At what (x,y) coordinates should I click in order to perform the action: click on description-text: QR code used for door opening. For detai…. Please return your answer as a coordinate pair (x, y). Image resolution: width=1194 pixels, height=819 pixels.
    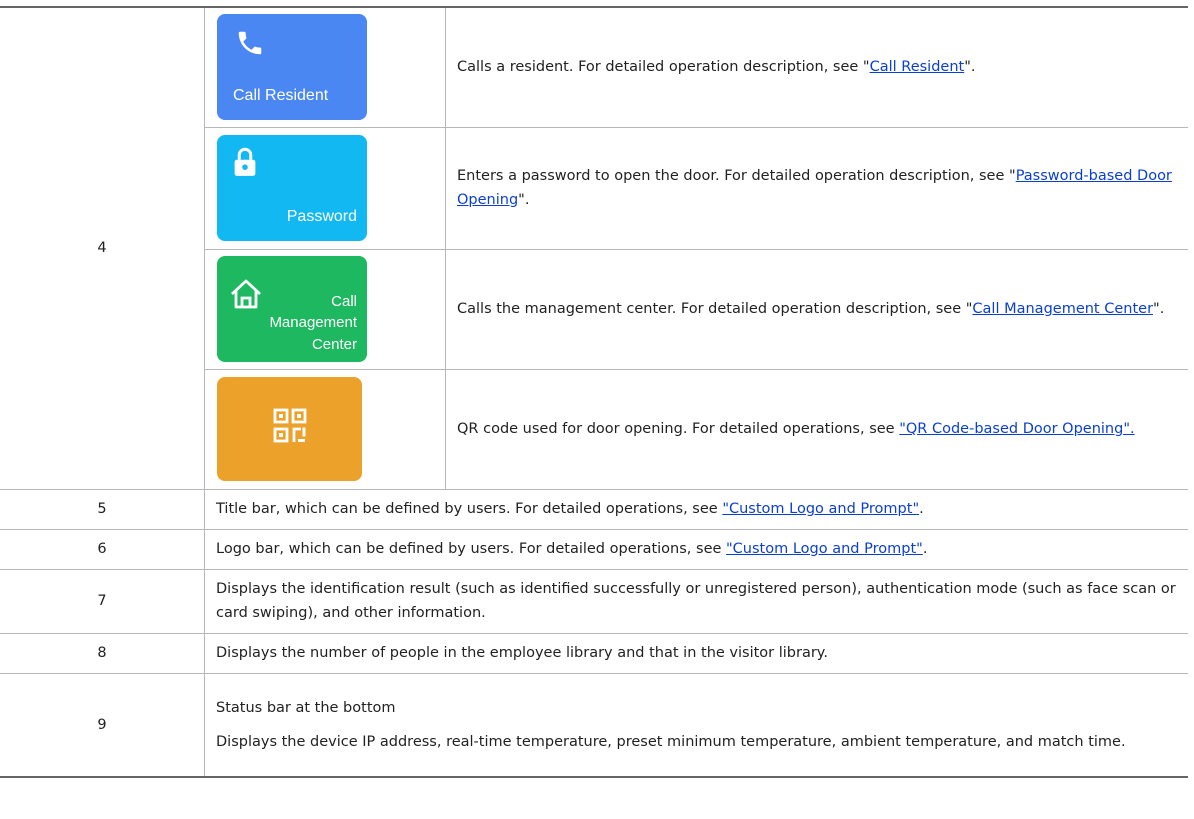
    Looking at the image, I should click on (678, 429).